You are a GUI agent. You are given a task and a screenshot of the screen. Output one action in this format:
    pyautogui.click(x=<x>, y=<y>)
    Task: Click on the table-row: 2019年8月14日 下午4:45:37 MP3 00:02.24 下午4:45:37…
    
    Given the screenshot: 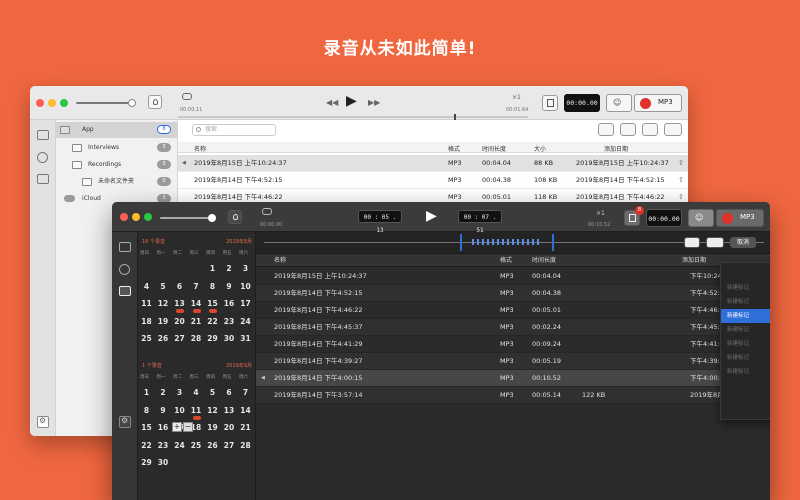 What is the action you would take?
    pyautogui.click(x=513, y=327)
    